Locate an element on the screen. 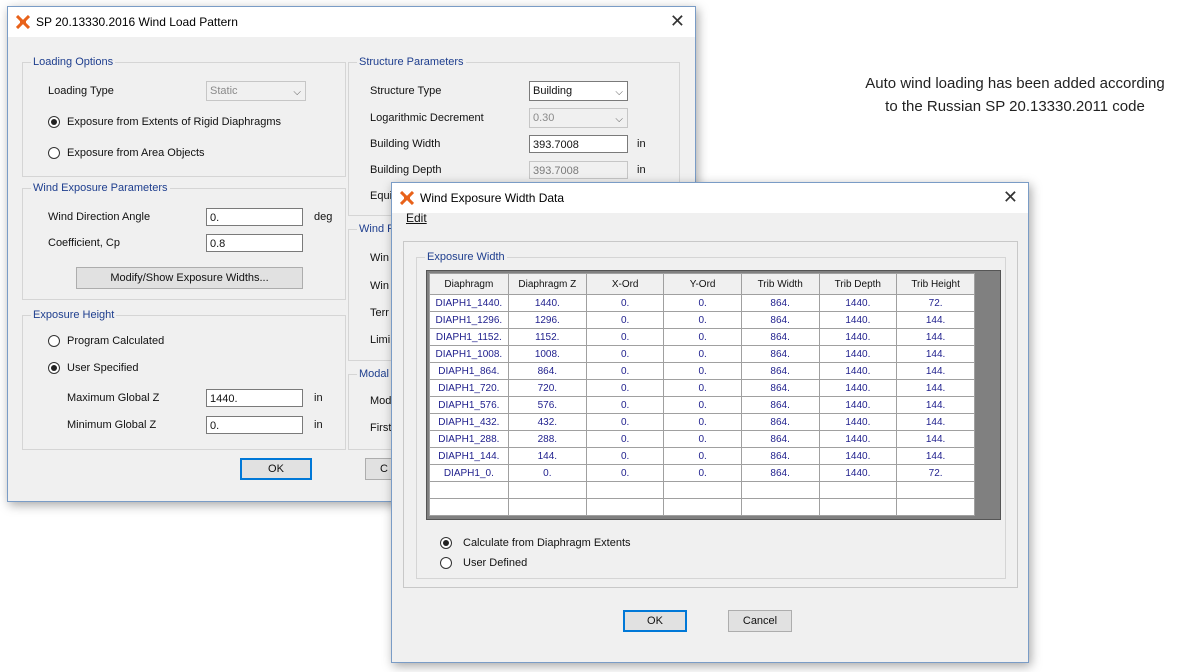 This screenshot has height=672, width=1200. table-cell: DIAPH1_576. is located at coordinates (469, 405).